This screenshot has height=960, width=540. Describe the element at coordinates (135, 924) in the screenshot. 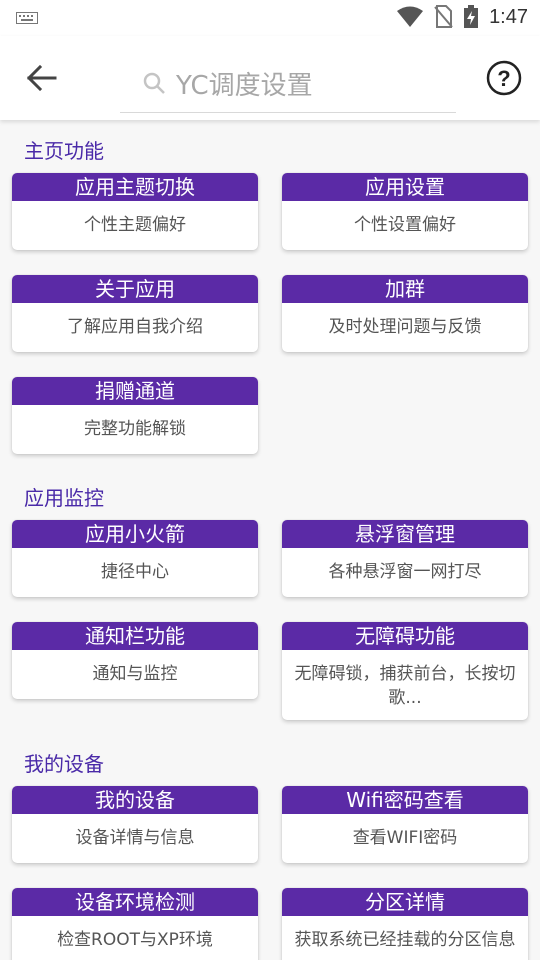

I see `card-env-check: 设备环境检测 检查ROOT与XP环境` at that location.